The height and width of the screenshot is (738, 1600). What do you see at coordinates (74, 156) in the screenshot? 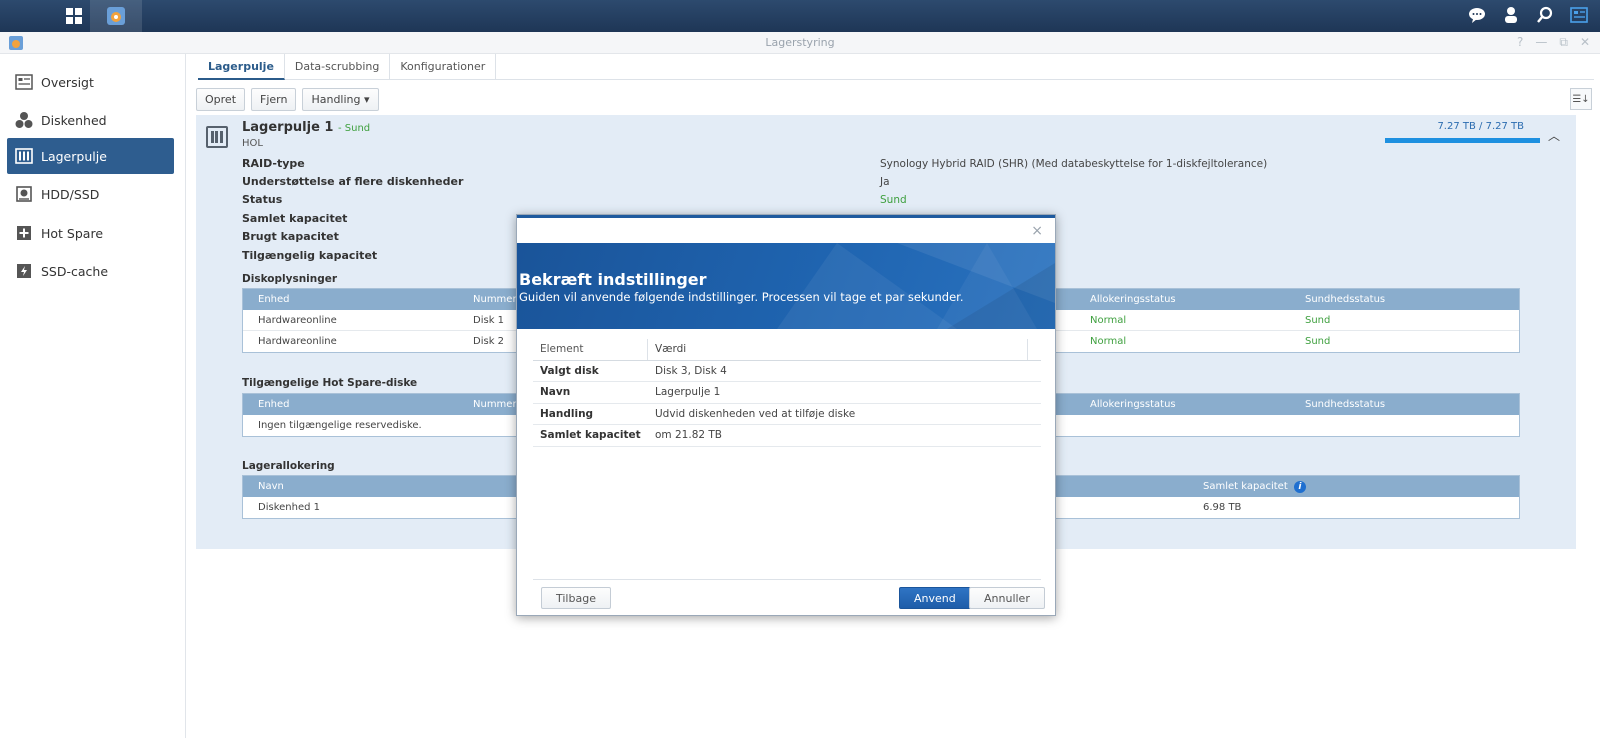
I see `sidebar-item-label: Lagerpulje` at bounding box center [74, 156].